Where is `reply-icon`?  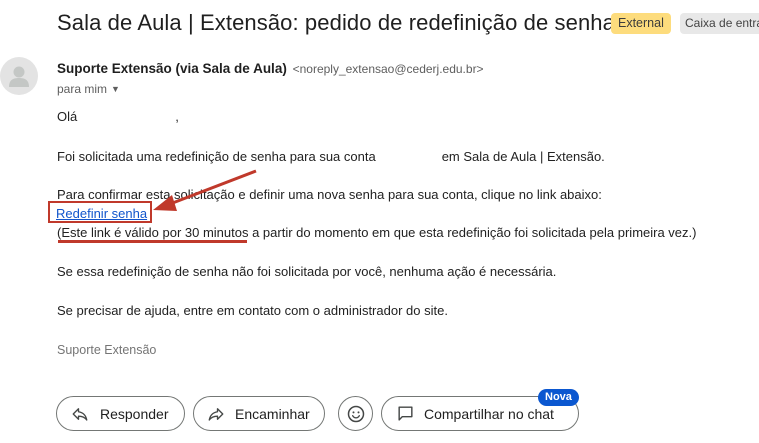 reply-icon is located at coordinates (80, 414).